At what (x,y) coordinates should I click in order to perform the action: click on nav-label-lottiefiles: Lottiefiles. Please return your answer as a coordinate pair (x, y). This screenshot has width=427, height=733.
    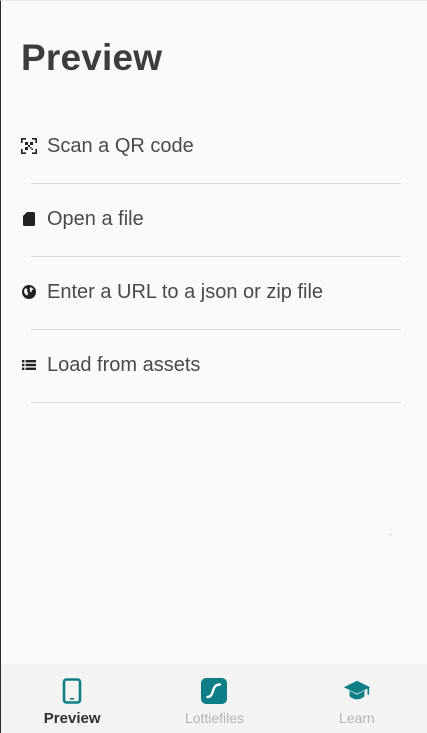
    Looking at the image, I should click on (214, 718).